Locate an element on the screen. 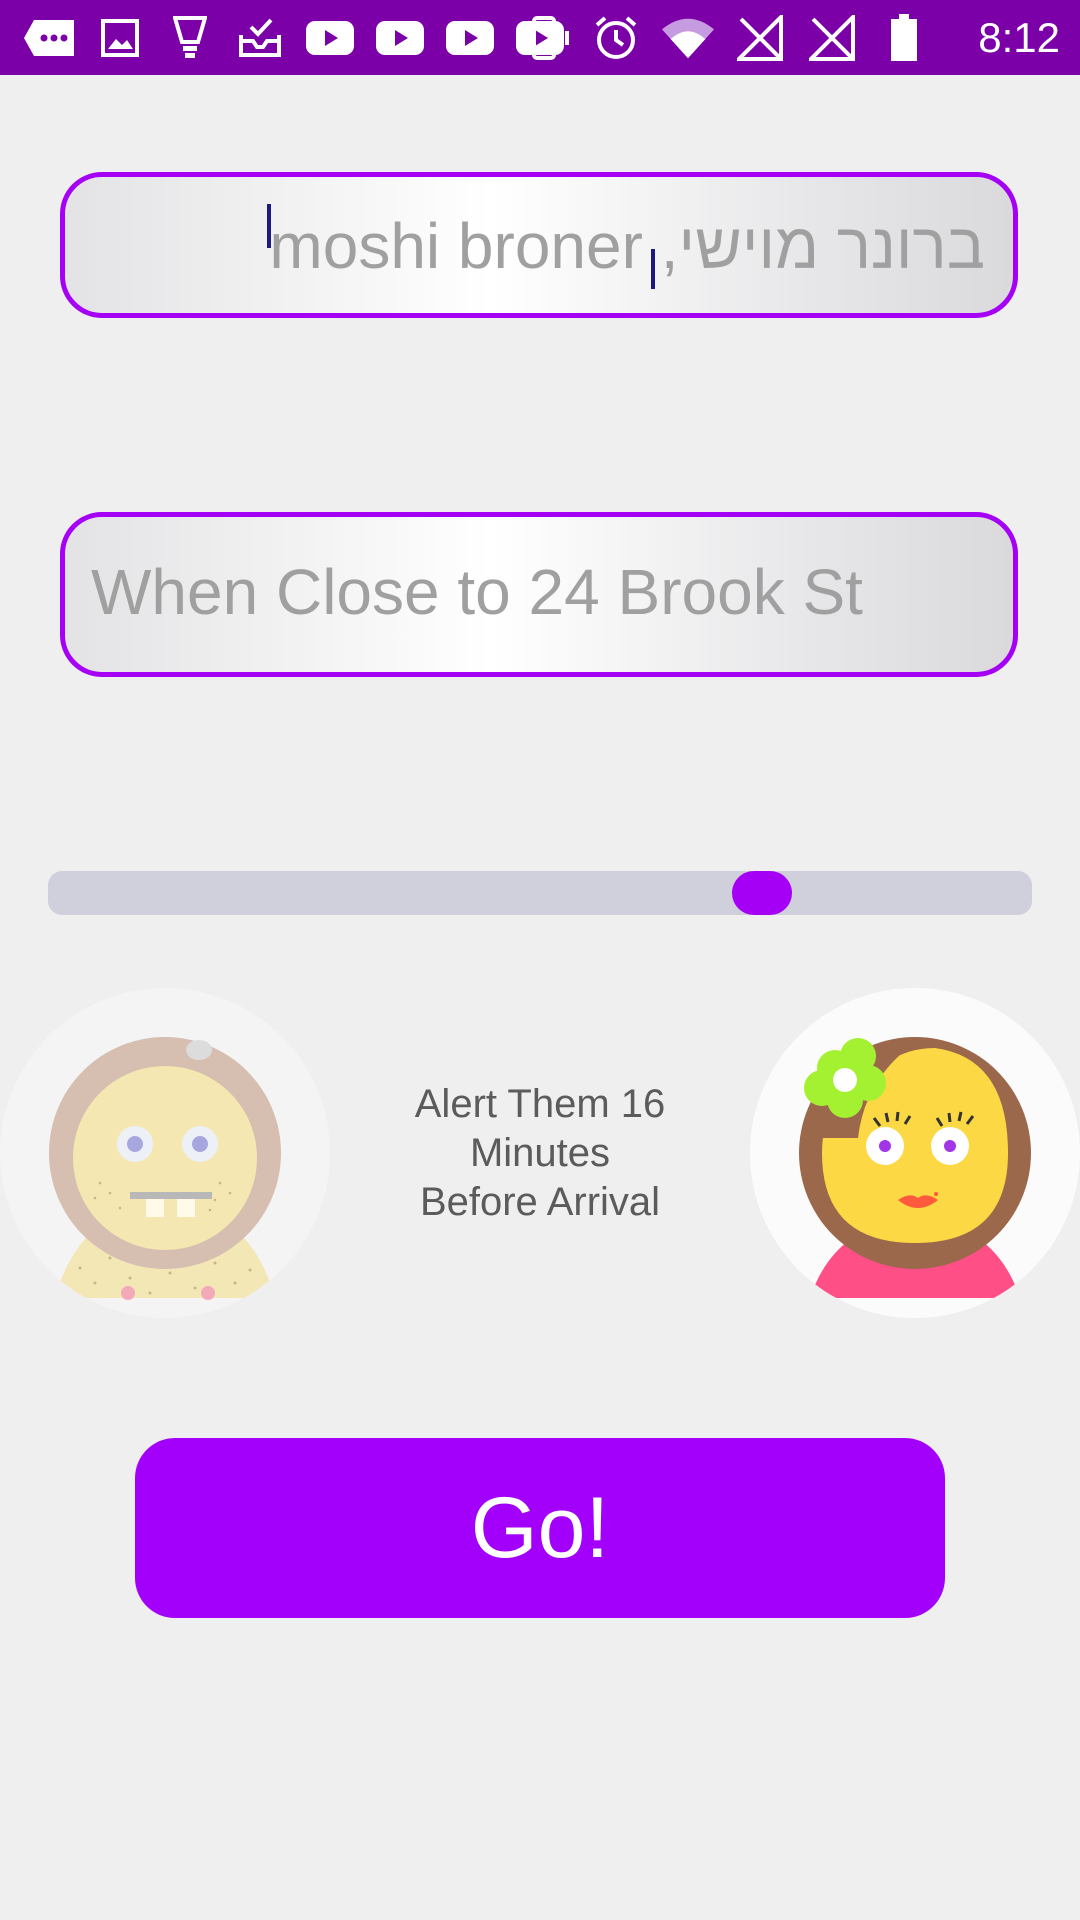  wifi-icon is located at coordinates (688, 38).